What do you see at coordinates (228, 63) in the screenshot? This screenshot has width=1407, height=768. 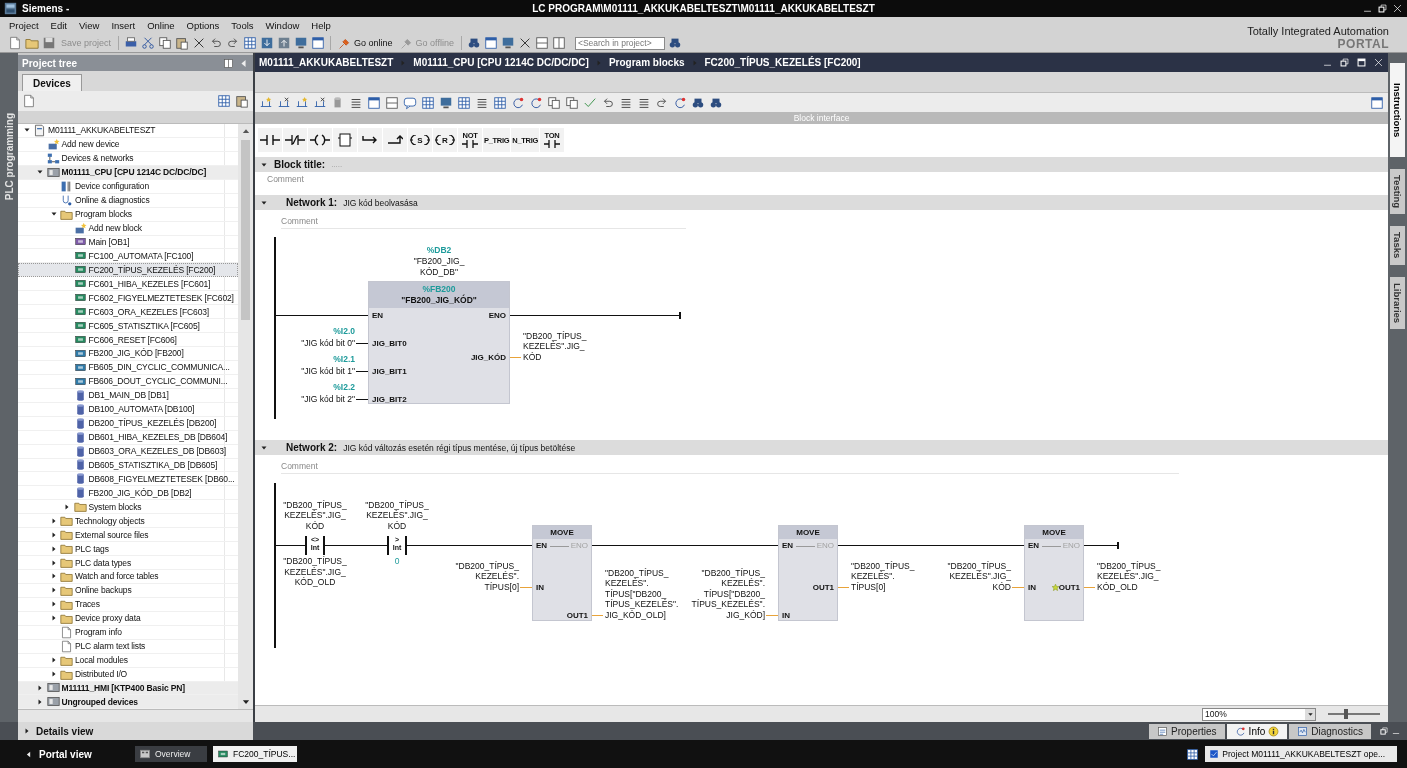 I see `pin-icon` at bounding box center [228, 63].